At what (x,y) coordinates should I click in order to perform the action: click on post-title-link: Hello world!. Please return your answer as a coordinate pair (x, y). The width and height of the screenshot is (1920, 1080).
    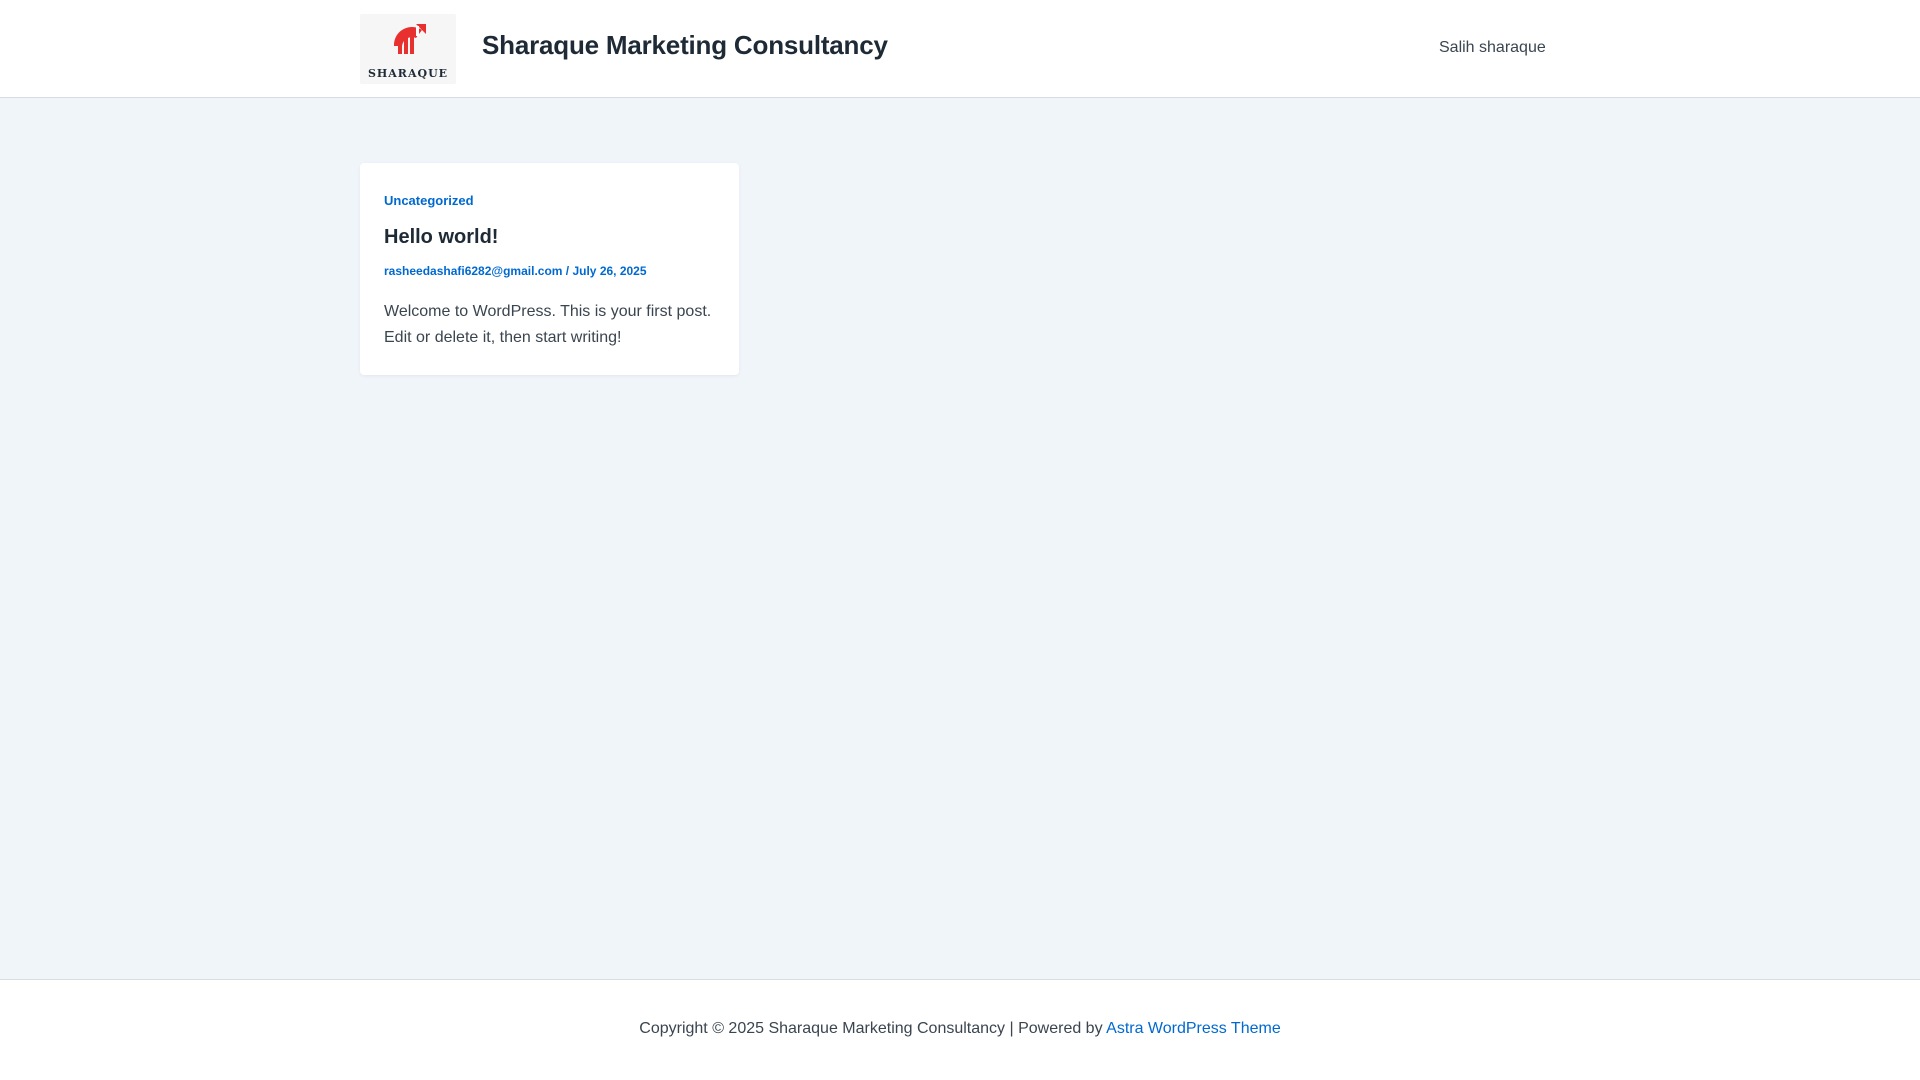
    Looking at the image, I should click on (441, 237).